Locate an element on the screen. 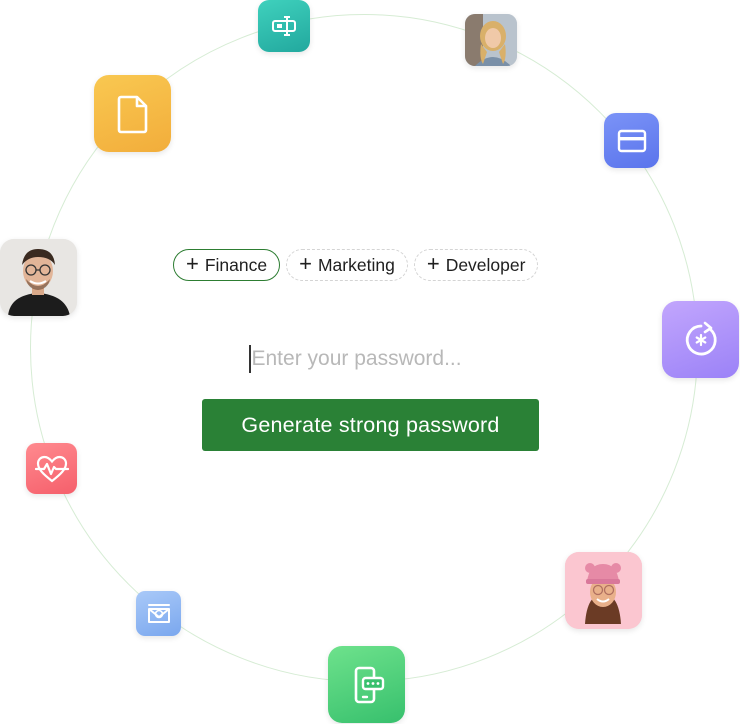 Image resolution: width=740 pixels, height=724 pixels. password-field is located at coordinates (399, 359).